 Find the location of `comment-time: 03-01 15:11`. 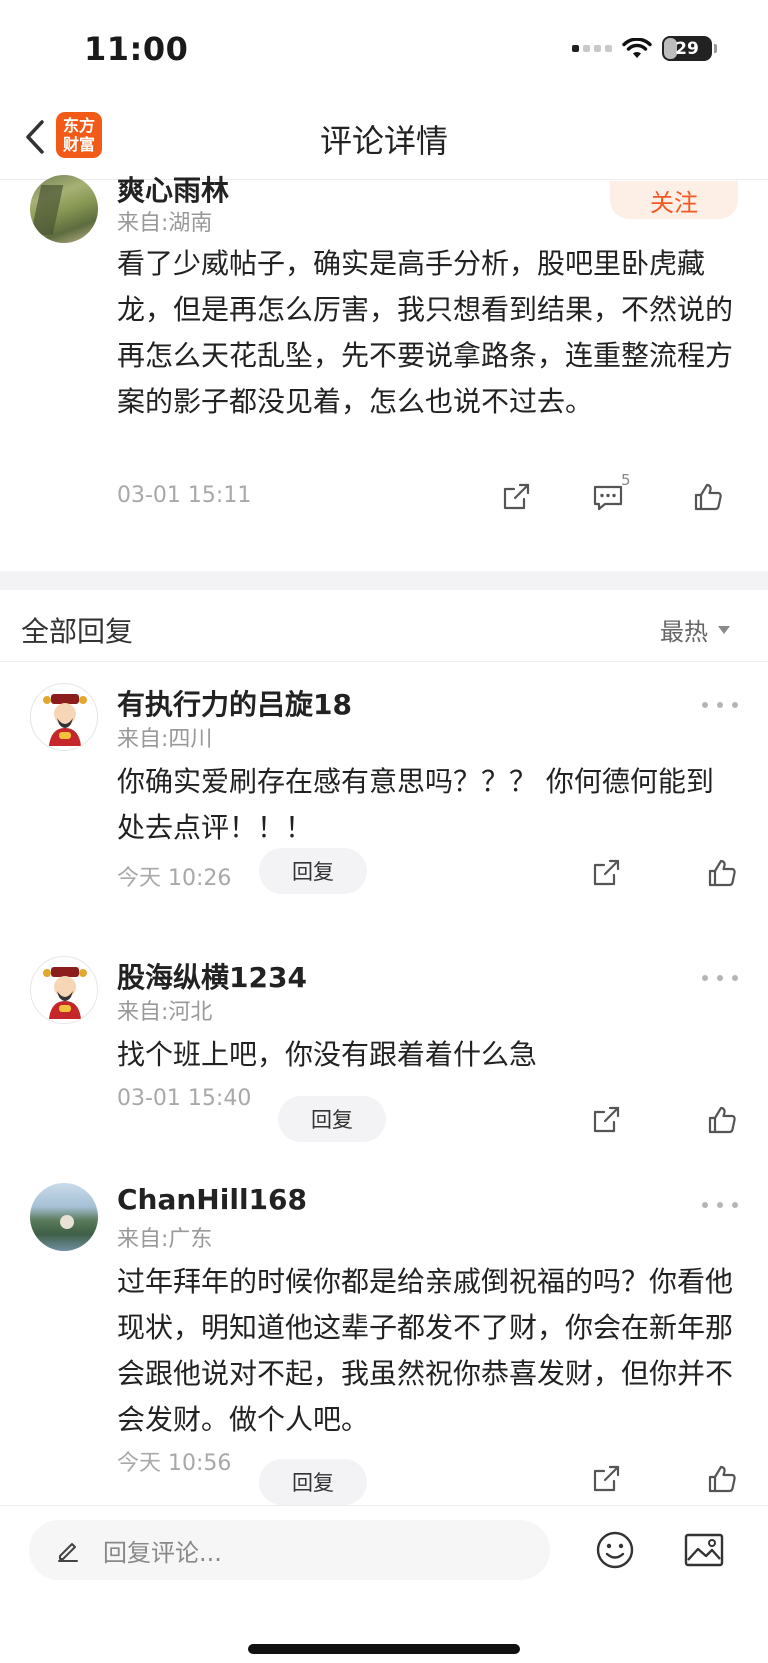

comment-time: 03-01 15:11 is located at coordinates (184, 495).